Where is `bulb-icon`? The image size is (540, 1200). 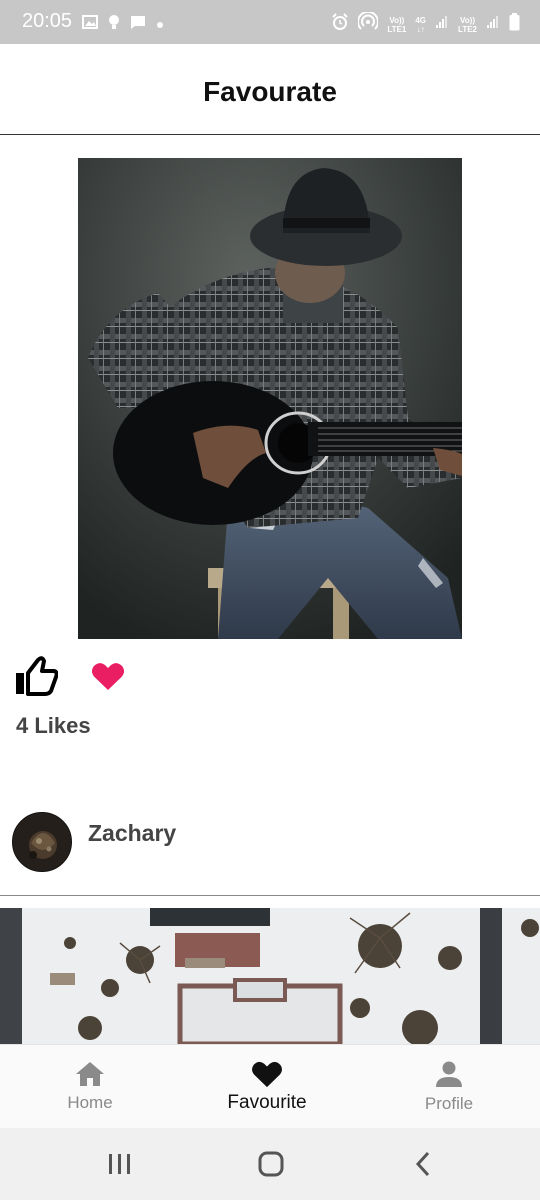 bulb-icon is located at coordinates (114, 24).